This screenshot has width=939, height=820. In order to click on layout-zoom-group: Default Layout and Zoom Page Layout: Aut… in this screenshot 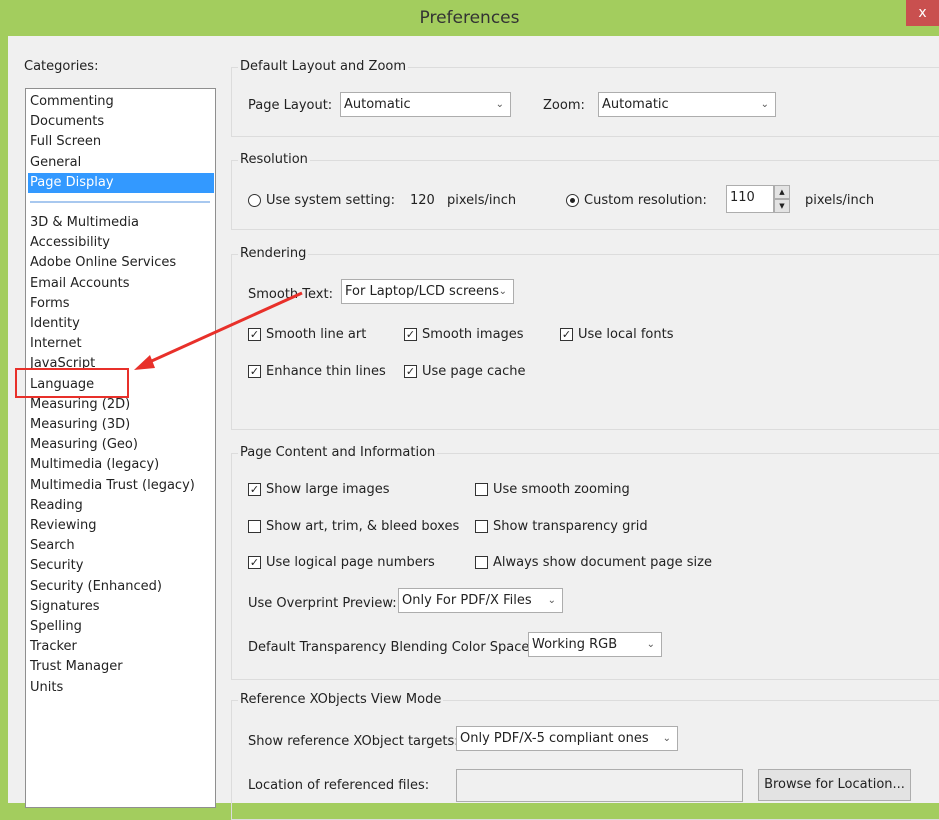, I will do `click(585, 98)`.